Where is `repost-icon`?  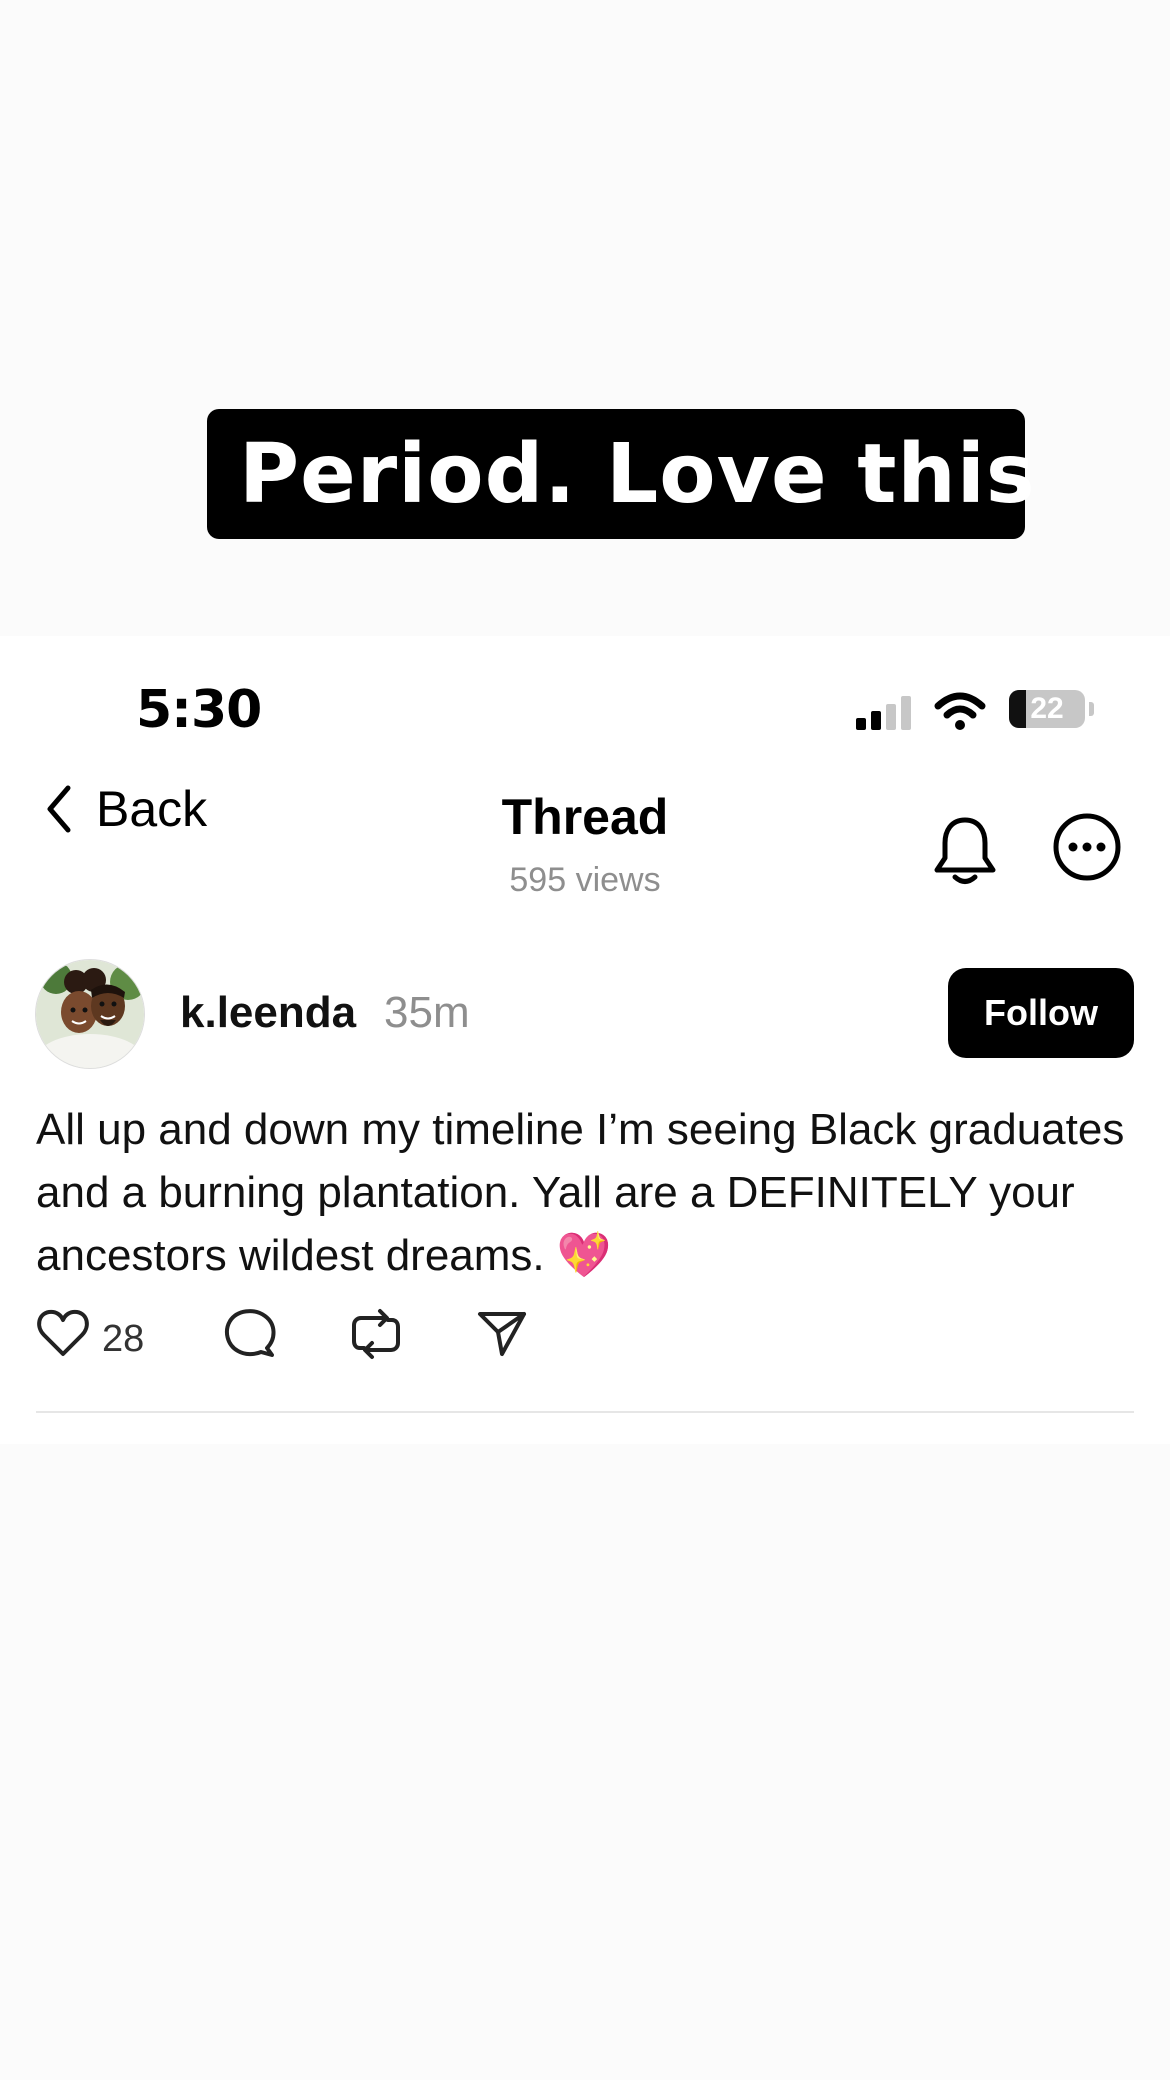
repost-icon is located at coordinates (376, 1334).